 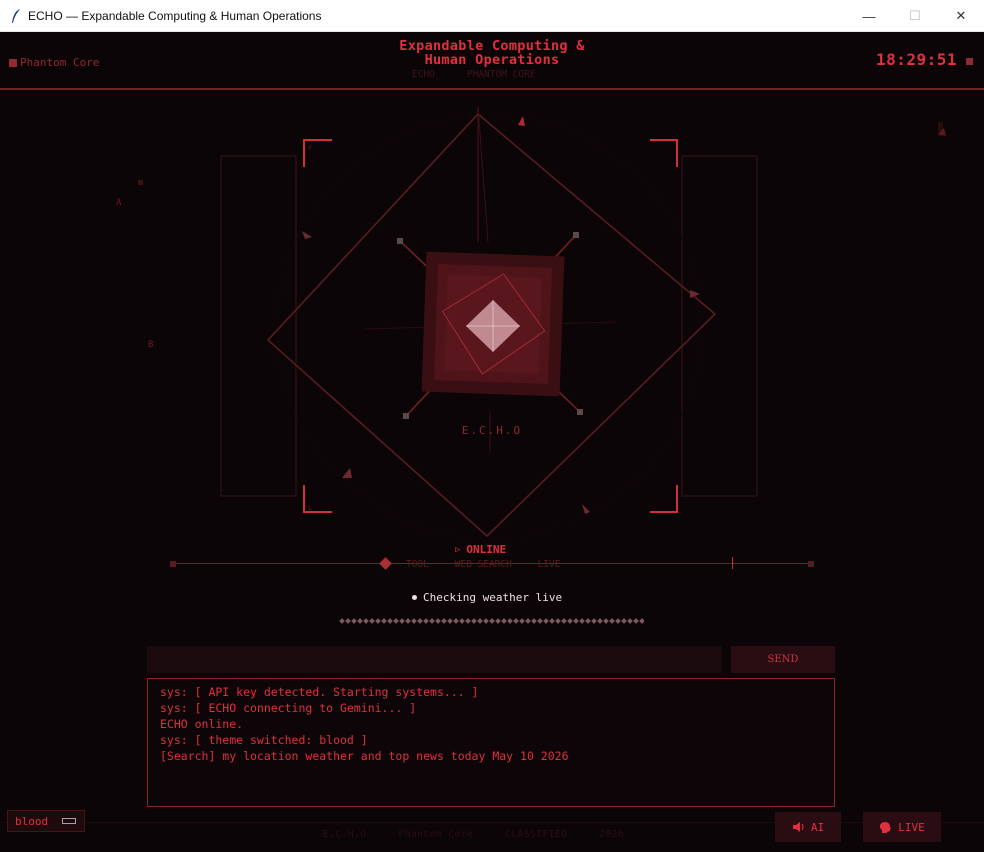 What do you see at coordinates (549, 564) in the screenshot?
I see `mode-tag-live: LIVE` at bounding box center [549, 564].